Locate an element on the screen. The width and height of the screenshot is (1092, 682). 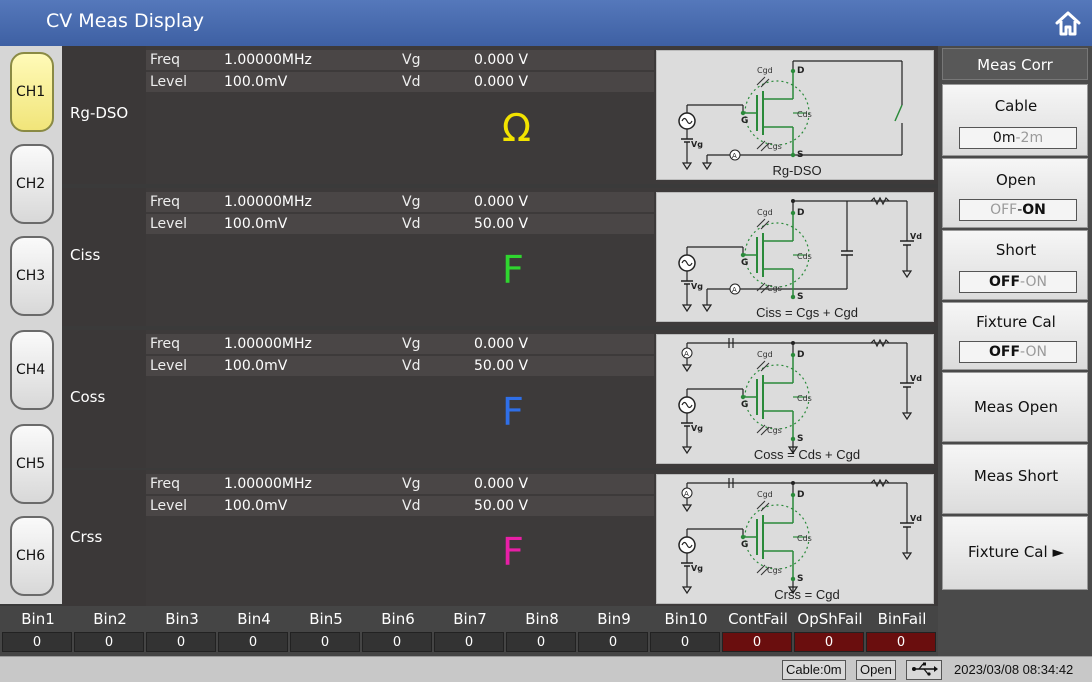
usb-icon is located at coordinates (924, 670).